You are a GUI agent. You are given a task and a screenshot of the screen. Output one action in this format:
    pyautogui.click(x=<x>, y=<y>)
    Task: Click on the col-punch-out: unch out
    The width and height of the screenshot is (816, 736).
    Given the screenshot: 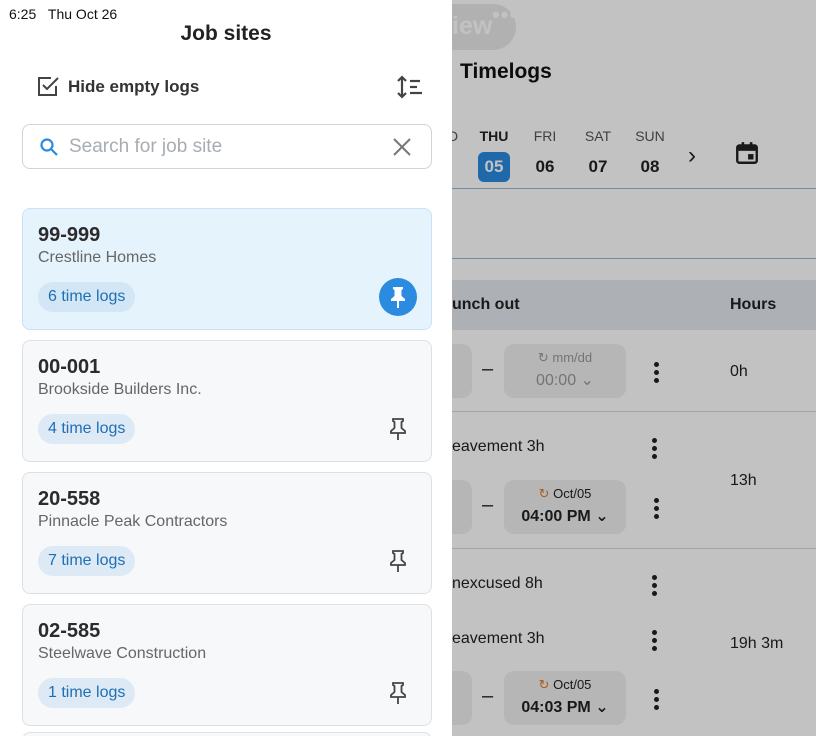 What is the action you would take?
    pyautogui.click(x=486, y=304)
    